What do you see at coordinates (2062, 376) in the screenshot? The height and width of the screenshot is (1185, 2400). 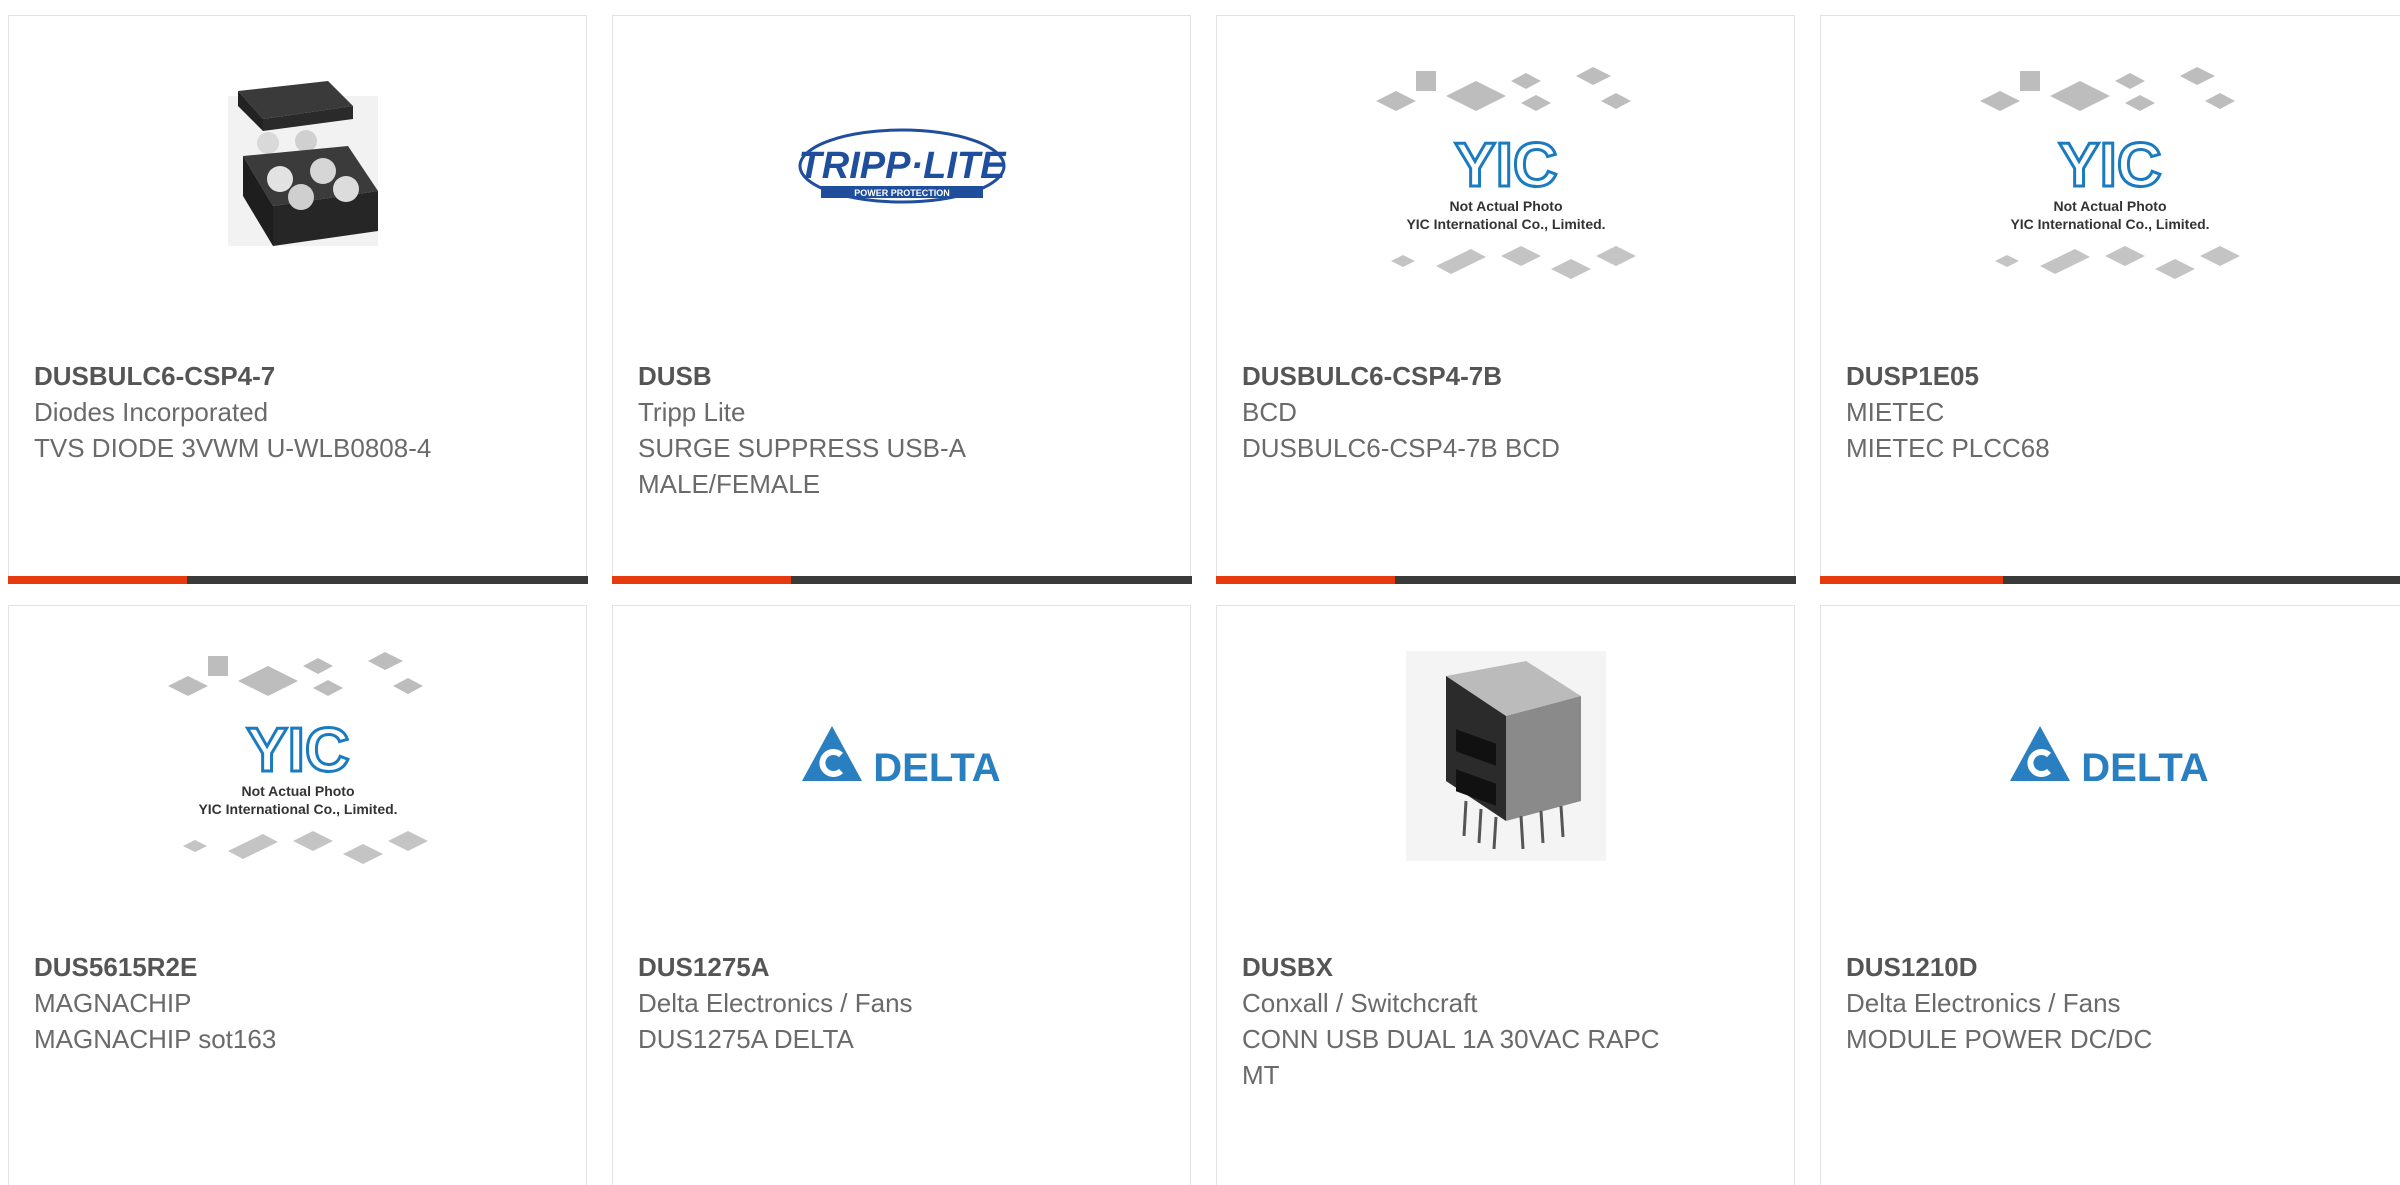 I see `part-number: DUSP1E05` at bounding box center [2062, 376].